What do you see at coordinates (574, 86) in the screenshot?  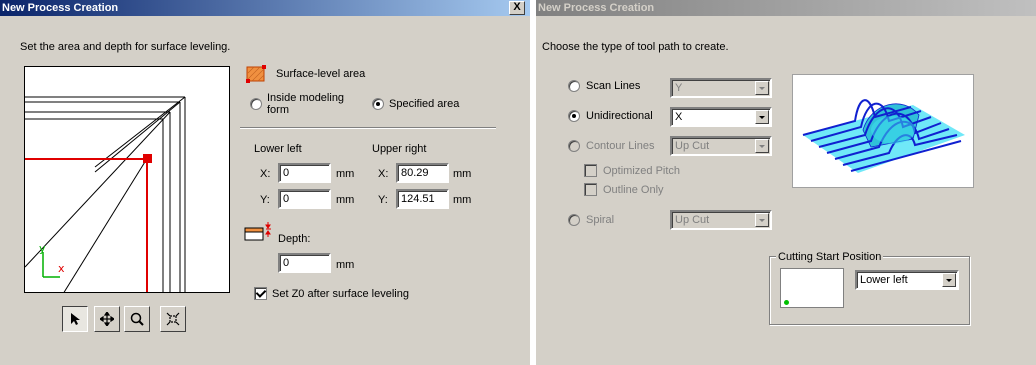 I see `radio-scan-lines` at bounding box center [574, 86].